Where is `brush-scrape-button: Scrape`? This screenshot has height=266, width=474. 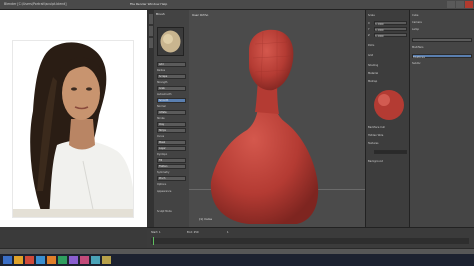 brush-scrape-button: Scrape is located at coordinates (171, 76).